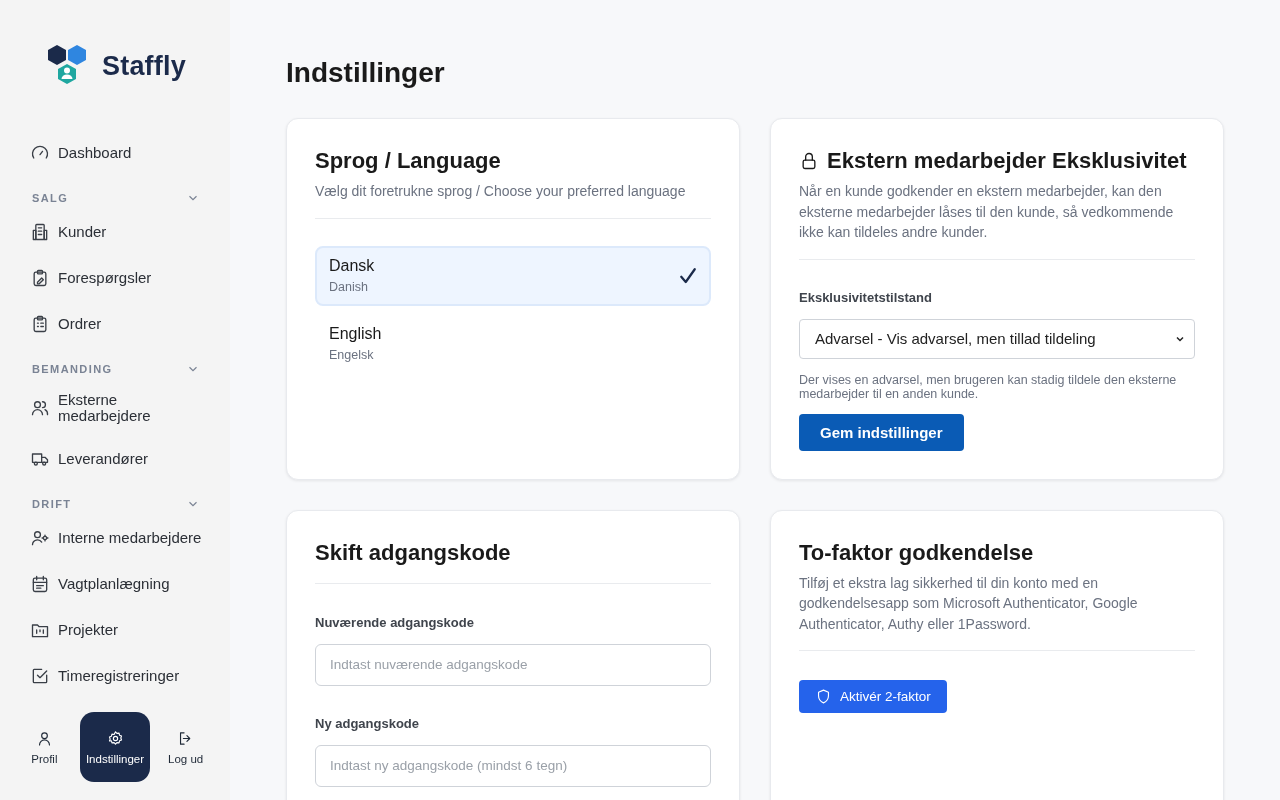 The image size is (1280, 800). I want to click on users-icon, so click(40, 408).